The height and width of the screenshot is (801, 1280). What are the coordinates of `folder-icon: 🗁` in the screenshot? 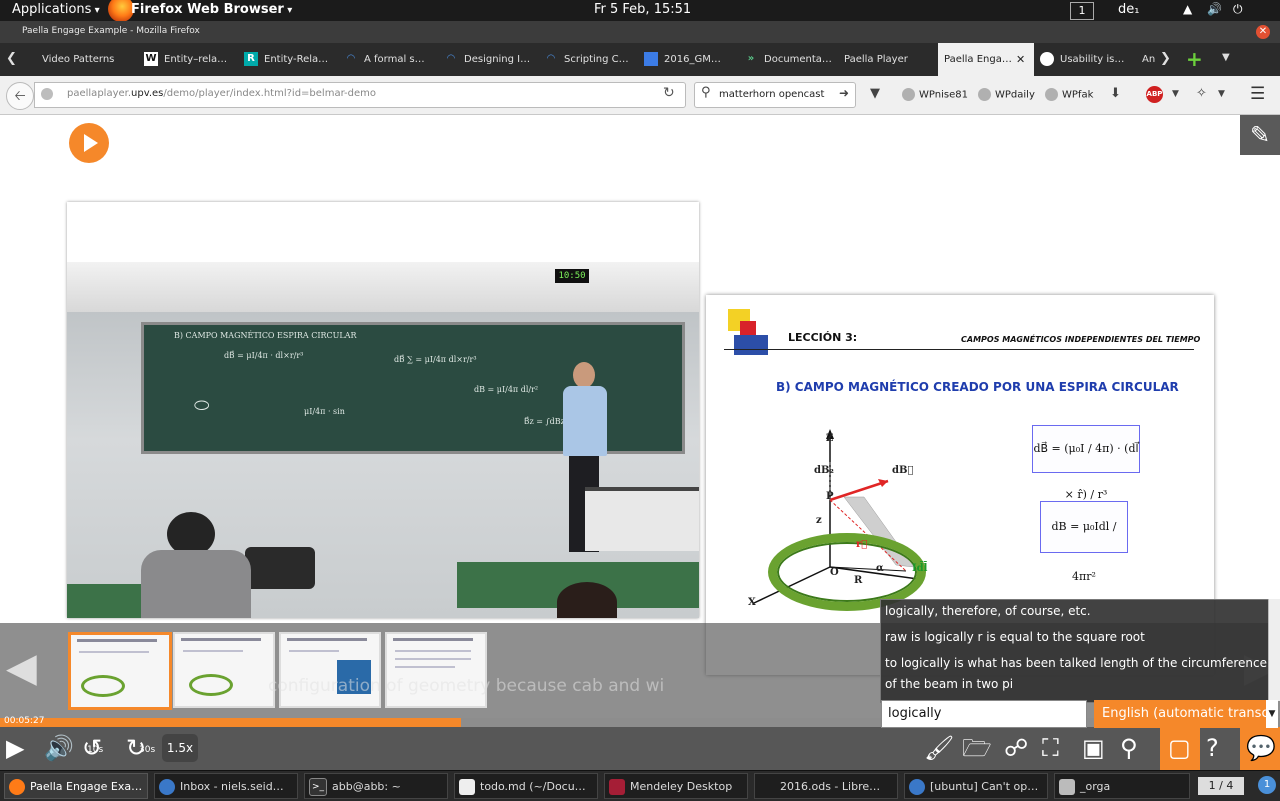 It's located at (977, 748).